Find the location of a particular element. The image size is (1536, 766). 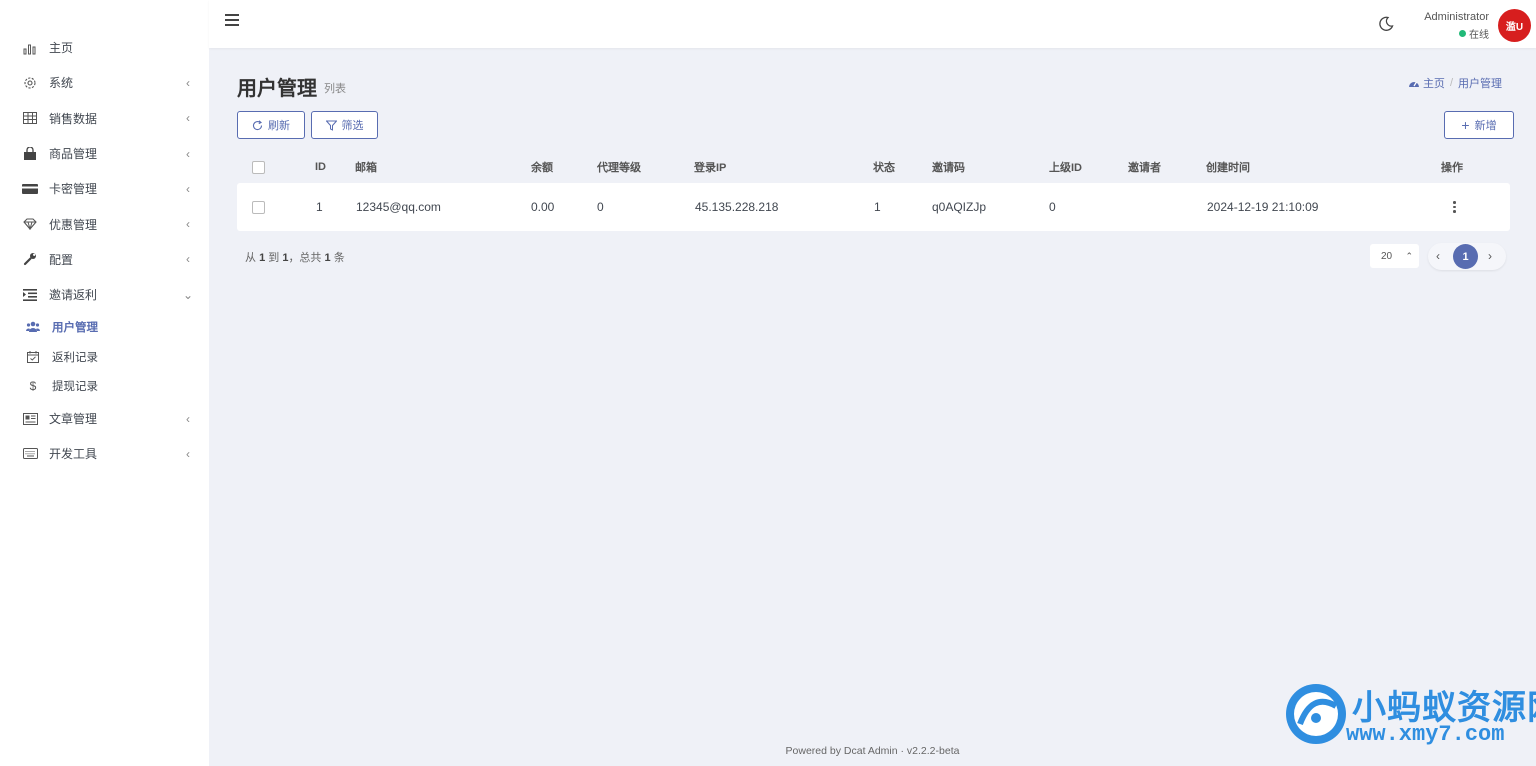

sidebar-subitem-label: 提现记录 is located at coordinates (75, 387).